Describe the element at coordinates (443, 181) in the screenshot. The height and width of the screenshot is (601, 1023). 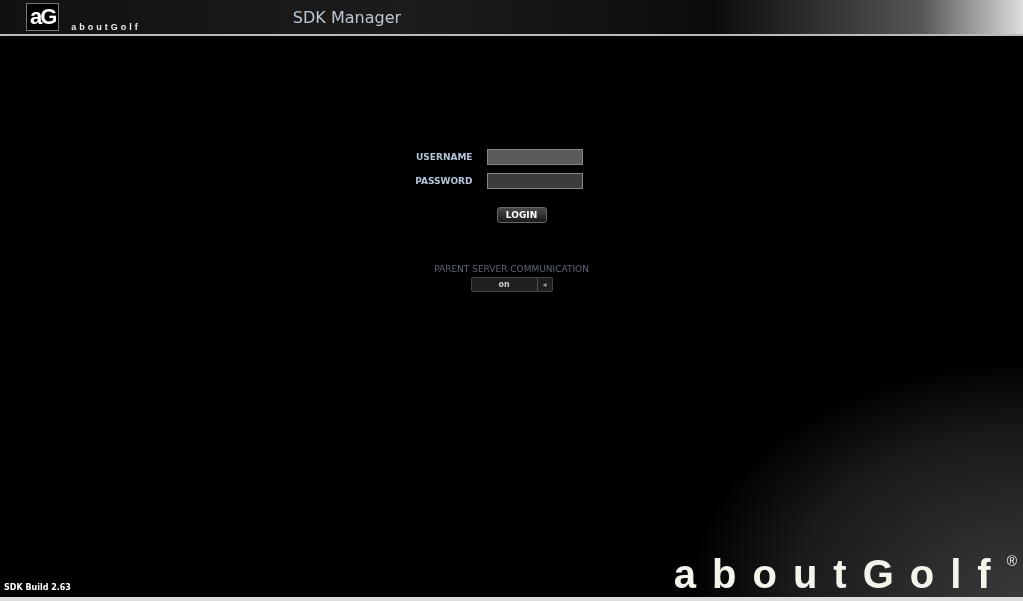
I see `field-label: PASSWORD` at that location.